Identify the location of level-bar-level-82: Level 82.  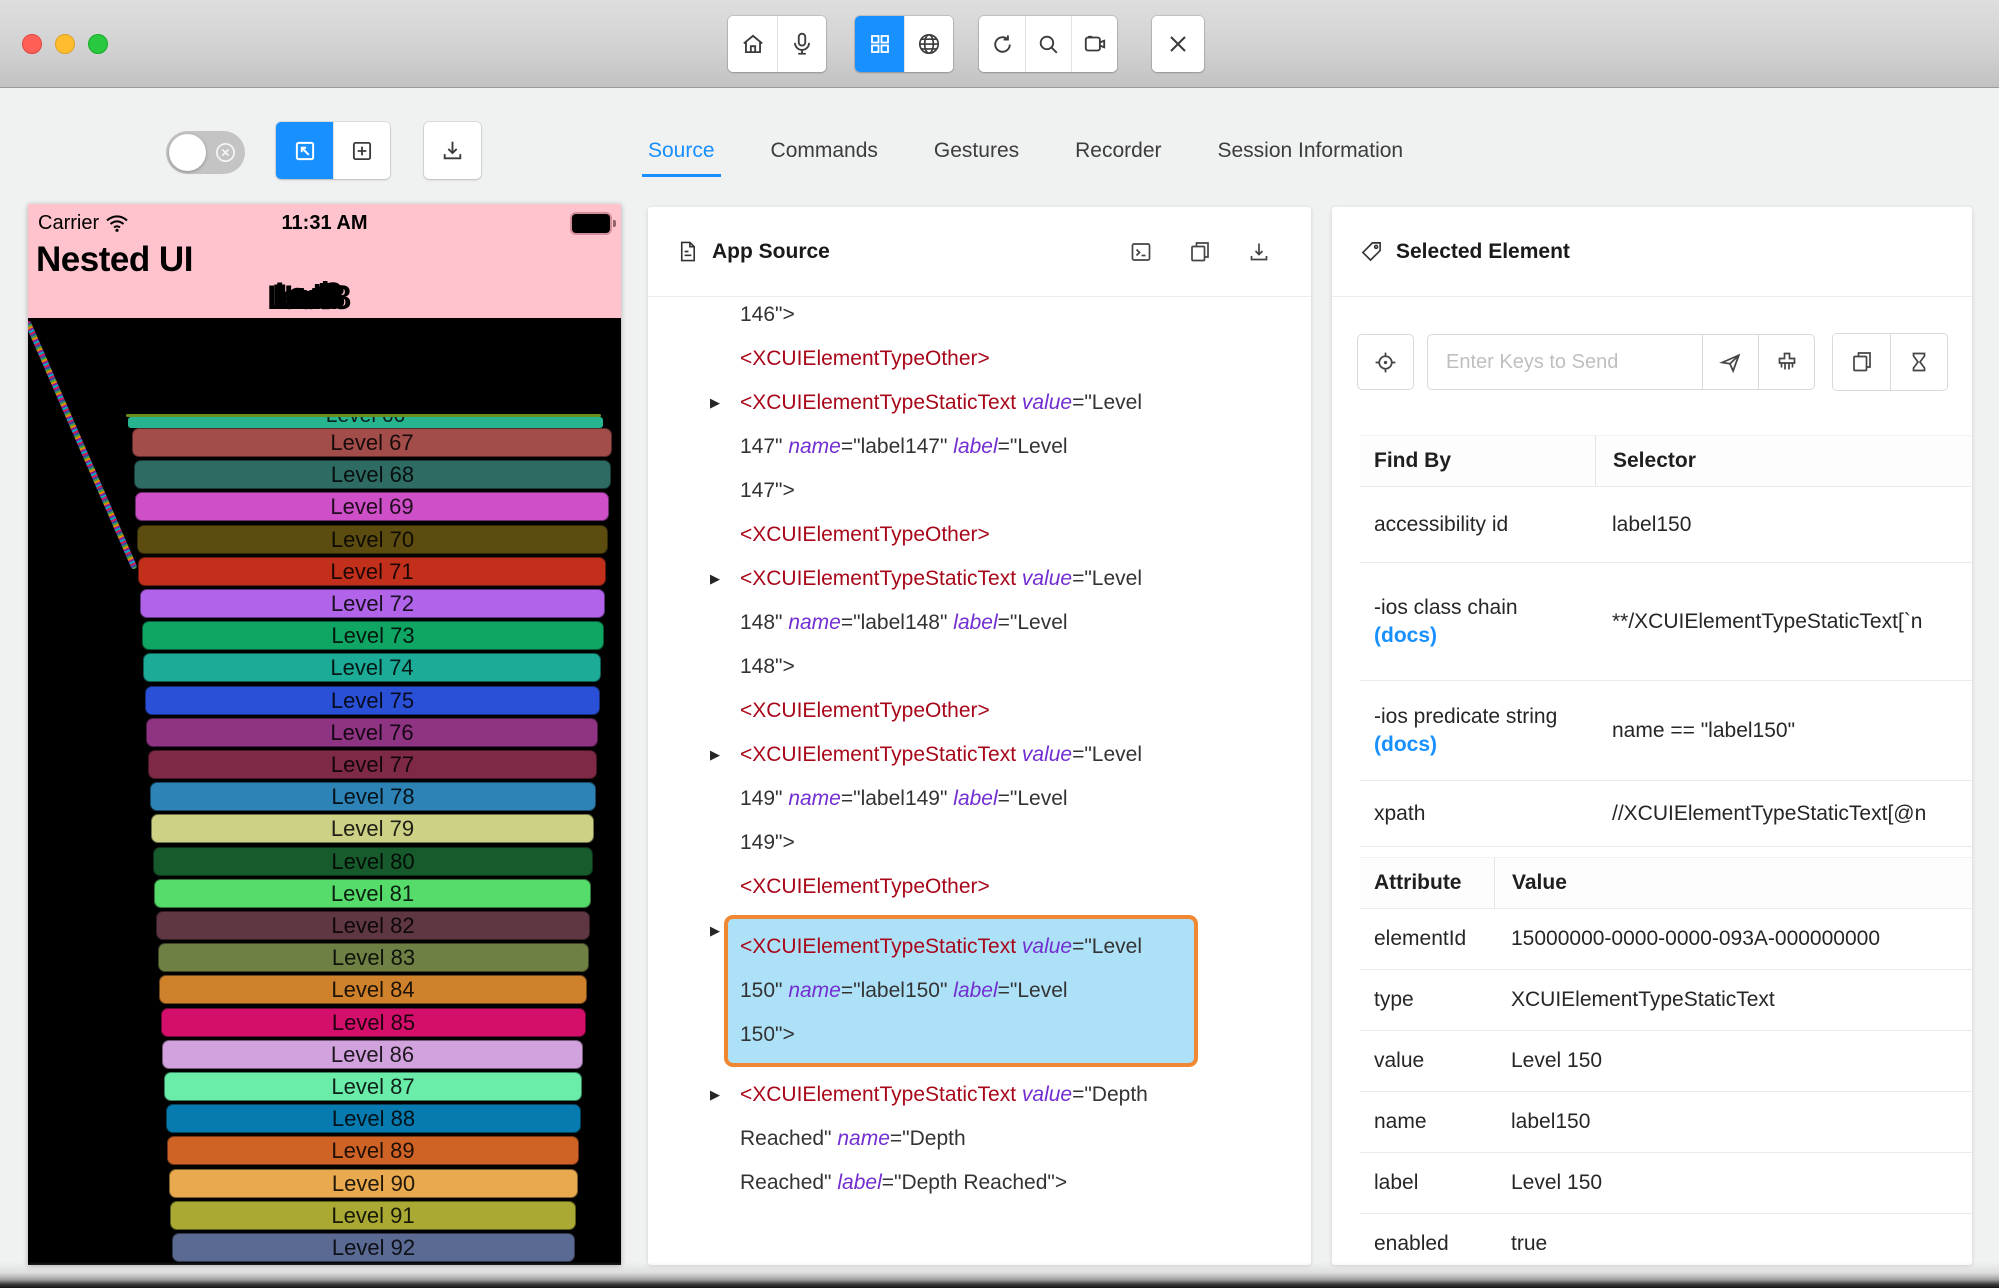
(373, 925).